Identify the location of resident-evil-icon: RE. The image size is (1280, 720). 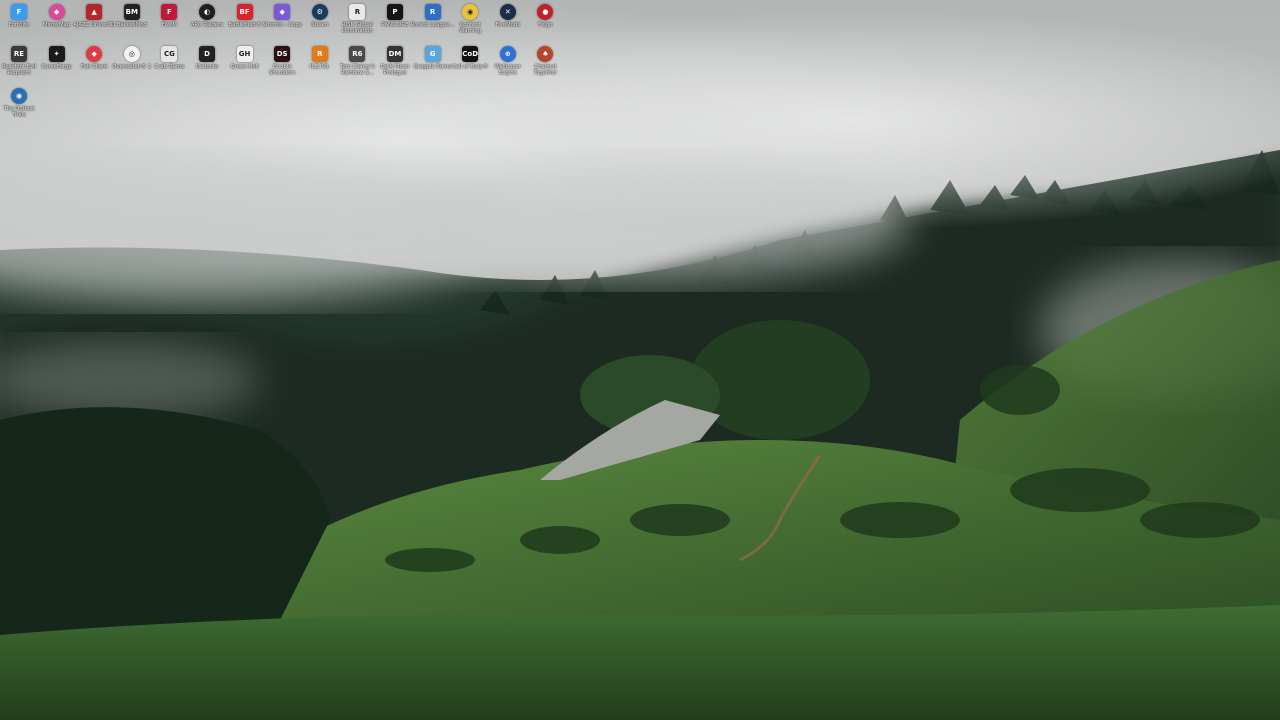
(19, 54).